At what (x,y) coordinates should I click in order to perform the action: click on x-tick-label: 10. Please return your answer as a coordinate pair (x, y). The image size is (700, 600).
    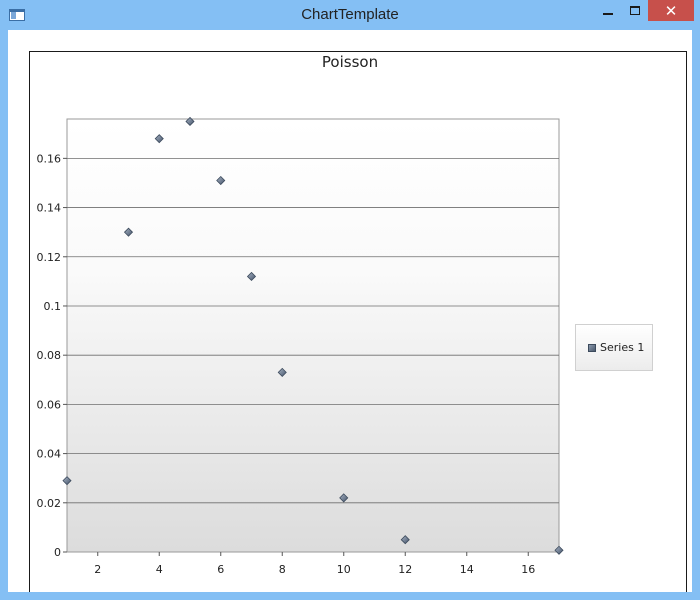
    Looking at the image, I should click on (344, 569).